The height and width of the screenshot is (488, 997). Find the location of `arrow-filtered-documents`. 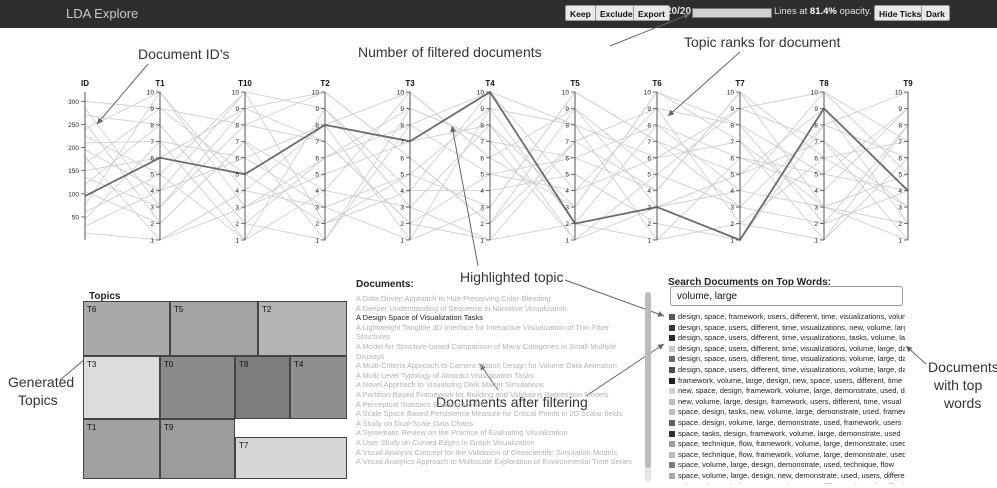

arrow-filtered-documents is located at coordinates (650, 30).